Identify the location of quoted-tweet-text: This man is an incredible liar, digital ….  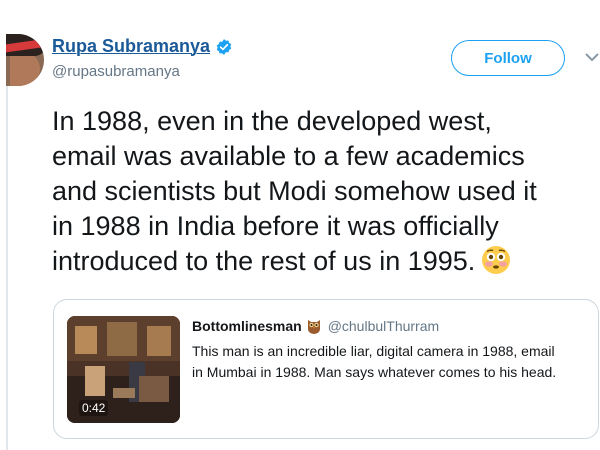
(392, 362).